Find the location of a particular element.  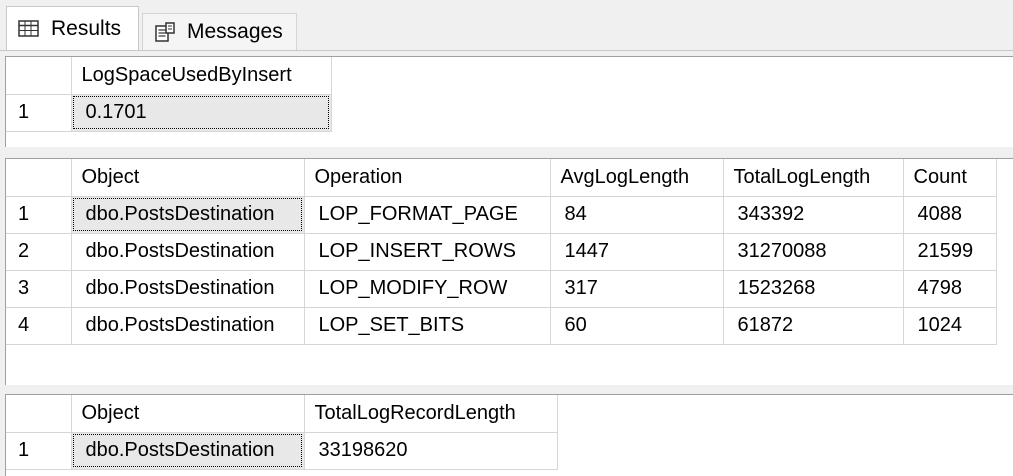

tab-messages: Messages is located at coordinates (219, 31).